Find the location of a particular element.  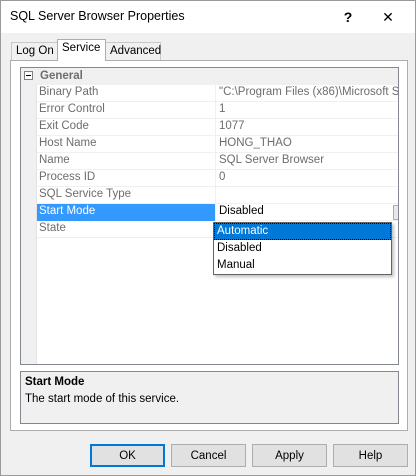

ok-button: OK is located at coordinates (127, 455).